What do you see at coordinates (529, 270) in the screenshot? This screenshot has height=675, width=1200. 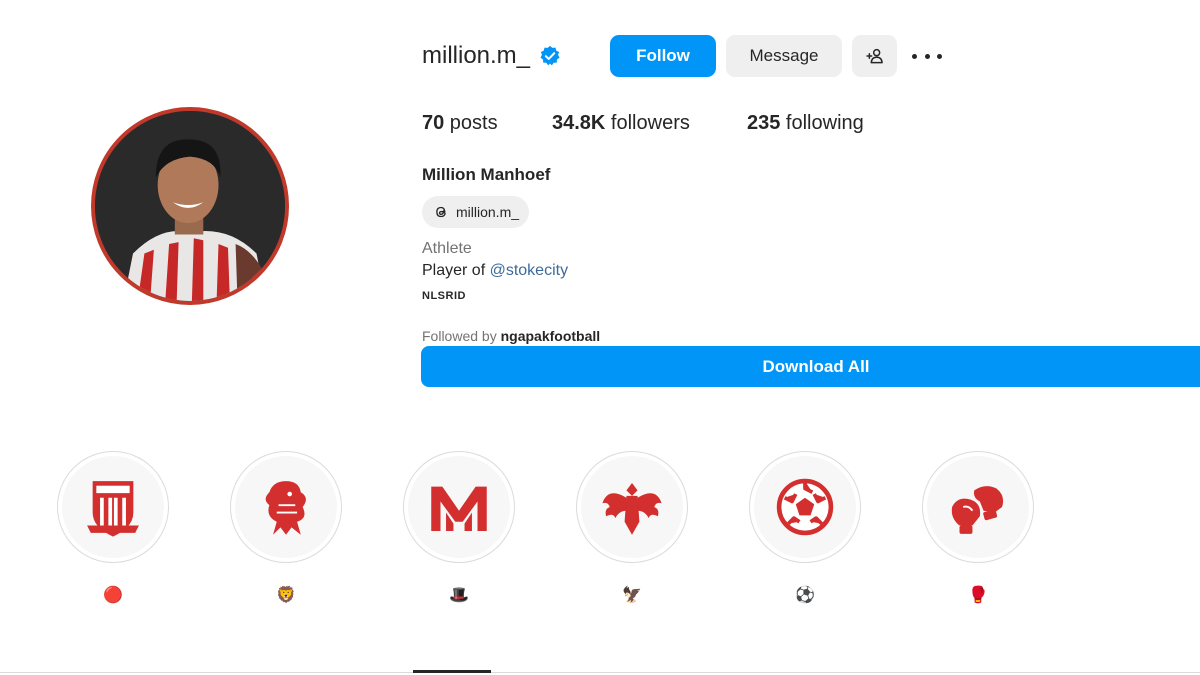 I see `bio-mention-link: @stokecity` at bounding box center [529, 270].